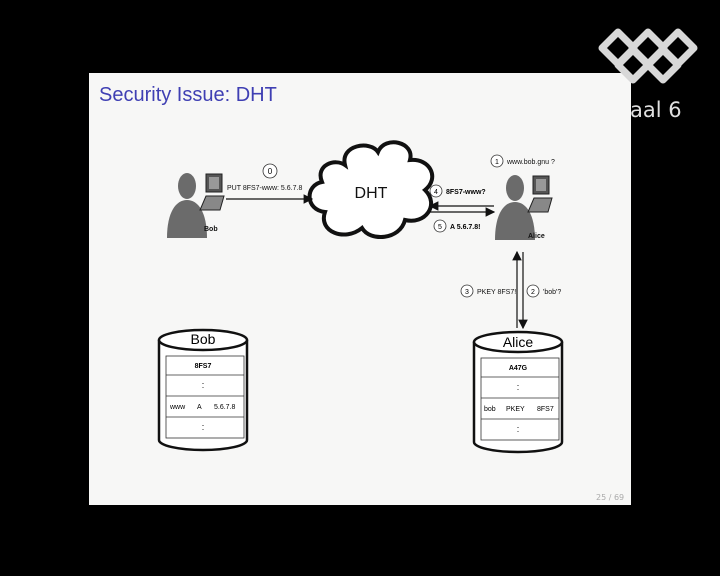  What do you see at coordinates (203, 339) in the screenshot?
I see `bob-db-title: Bob` at bounding box center [203, 339].